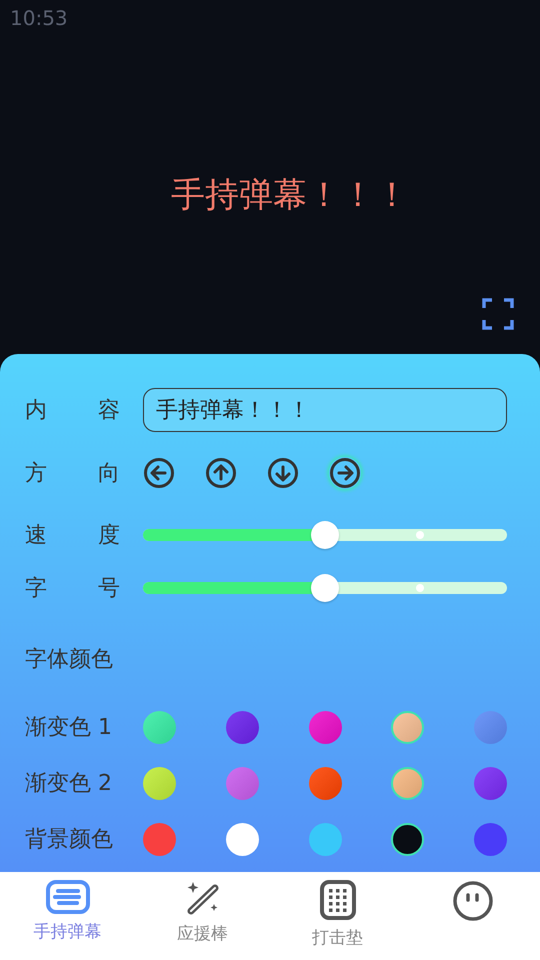 This screenshot has width=540, height=960. Describe the element at coordinates (473, 901) in the screenshot. I see `face-icon` at that location.